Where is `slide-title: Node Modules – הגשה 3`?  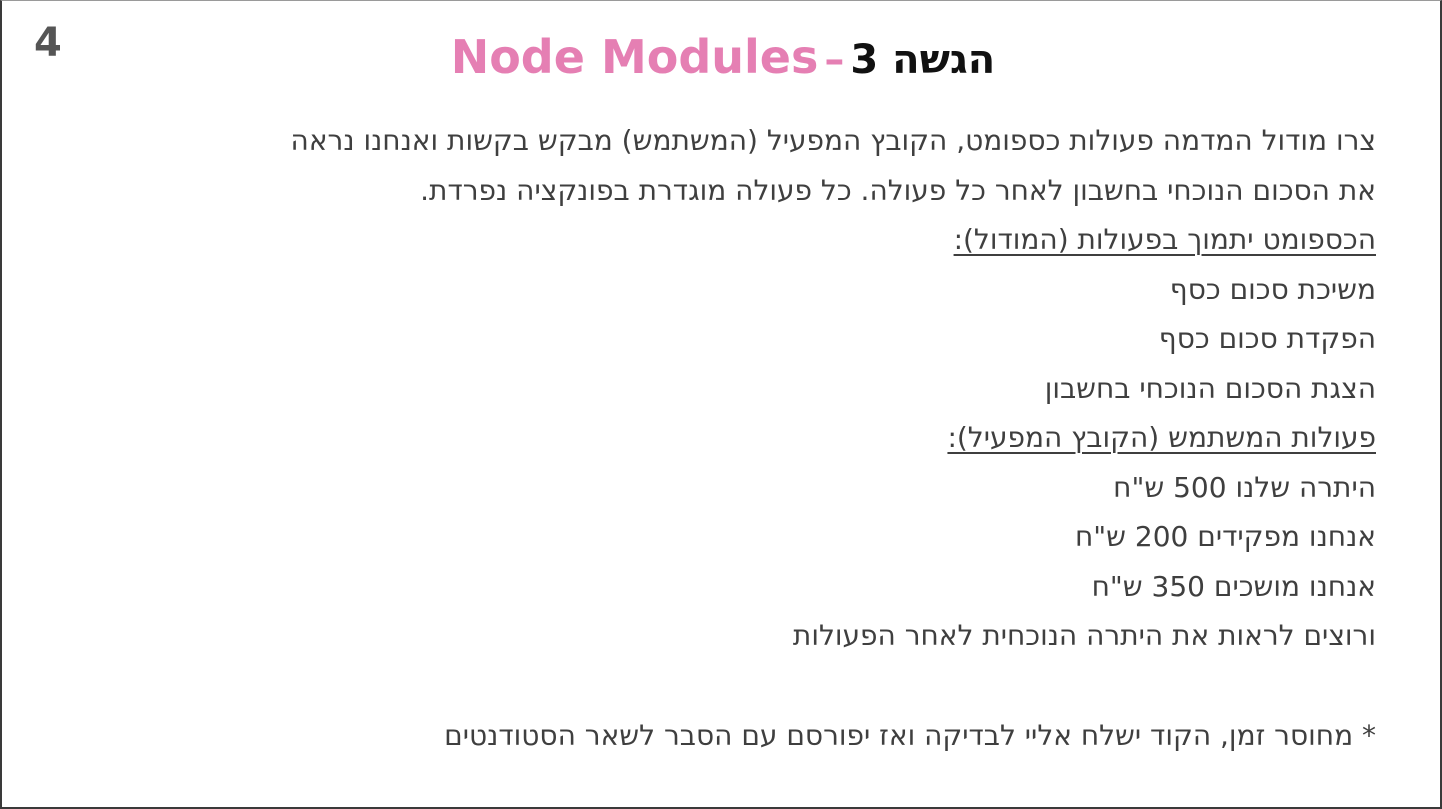
slide-title: Node Modules – הגשה 3 is located at coordinates (721, 62).